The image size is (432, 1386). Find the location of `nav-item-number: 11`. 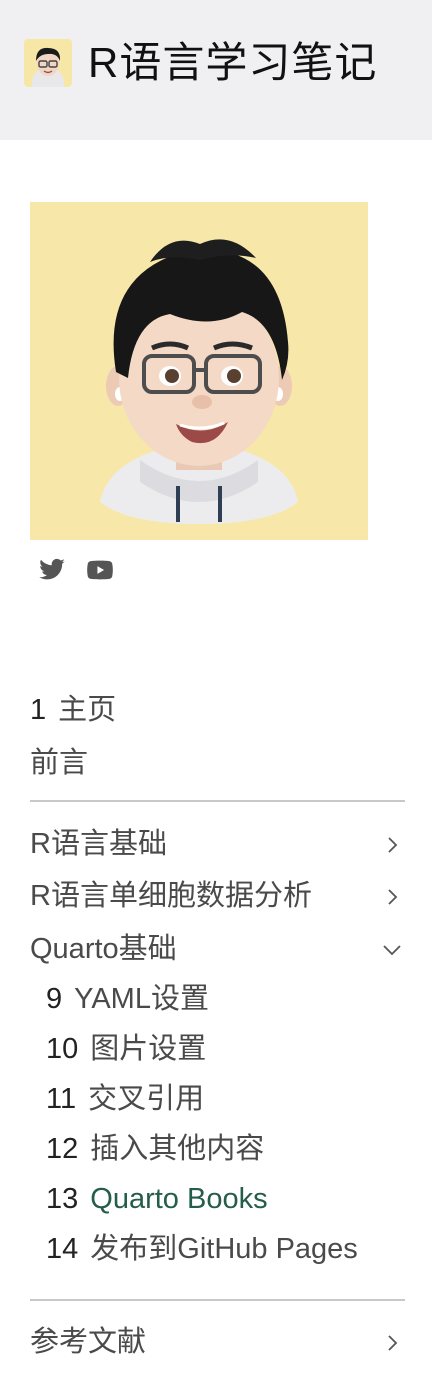

nav-item-number: 11 is located at coordinates (61, 1099).